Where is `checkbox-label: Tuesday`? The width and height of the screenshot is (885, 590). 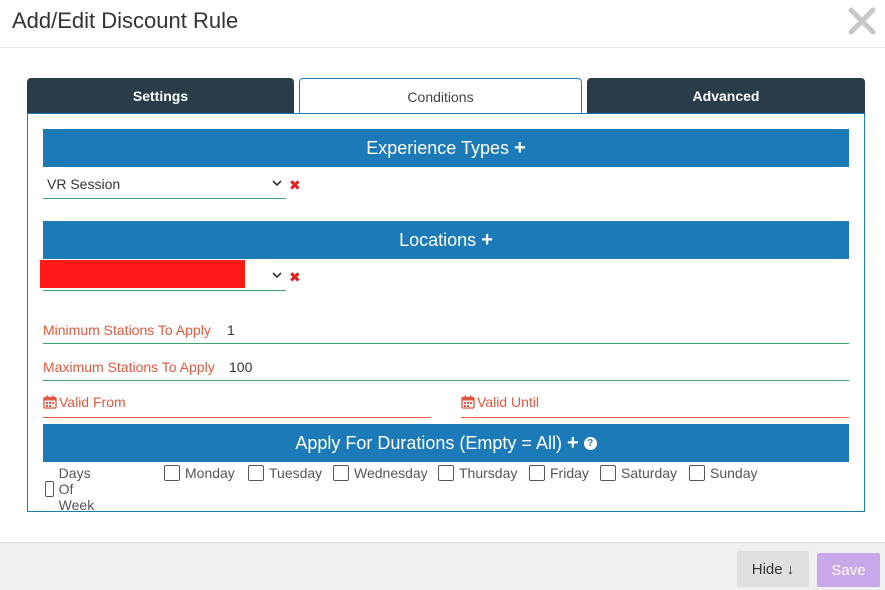
checkbox-label: Tuesday is located at coordinates (296, 473).